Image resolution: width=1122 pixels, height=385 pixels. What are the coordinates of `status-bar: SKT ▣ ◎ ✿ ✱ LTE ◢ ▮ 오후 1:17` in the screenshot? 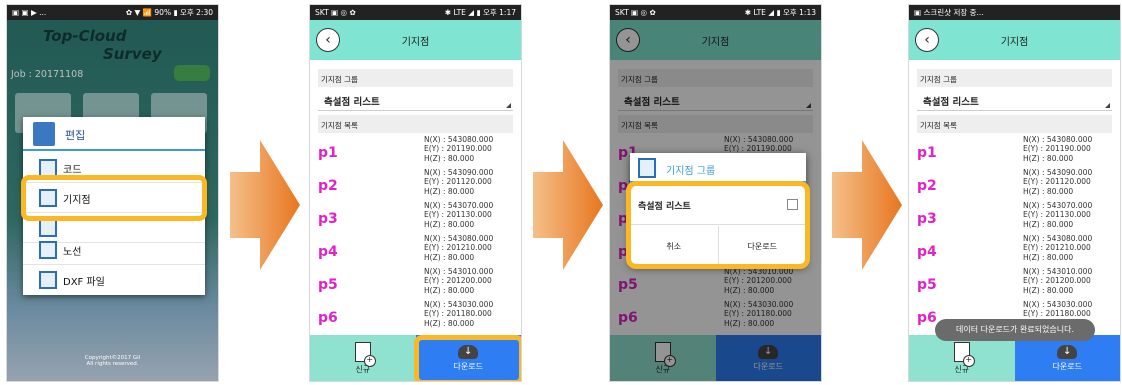 It's located at (415, 12).